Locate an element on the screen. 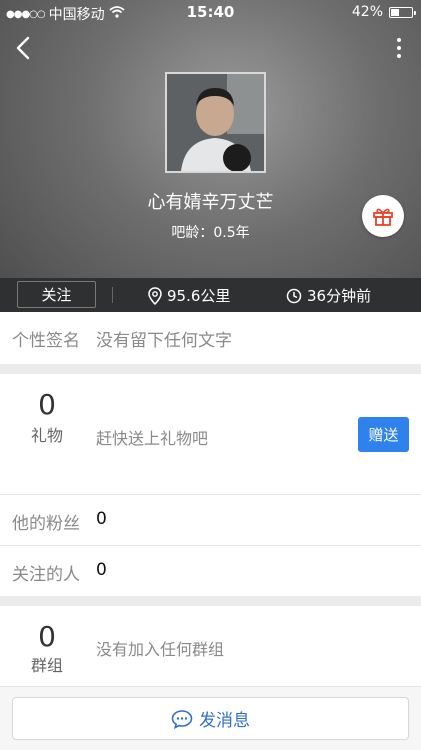 The image size is (421, 750). follow-button: 关注 is located at coordinates (56, 294).